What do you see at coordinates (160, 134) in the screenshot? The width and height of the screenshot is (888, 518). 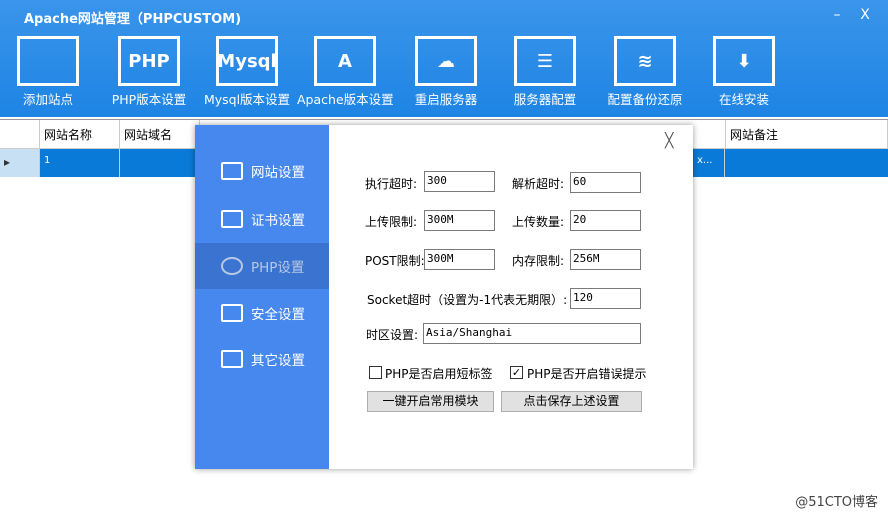 I see `col-site-domain: 网站域名` at bounding box center [160, 134].